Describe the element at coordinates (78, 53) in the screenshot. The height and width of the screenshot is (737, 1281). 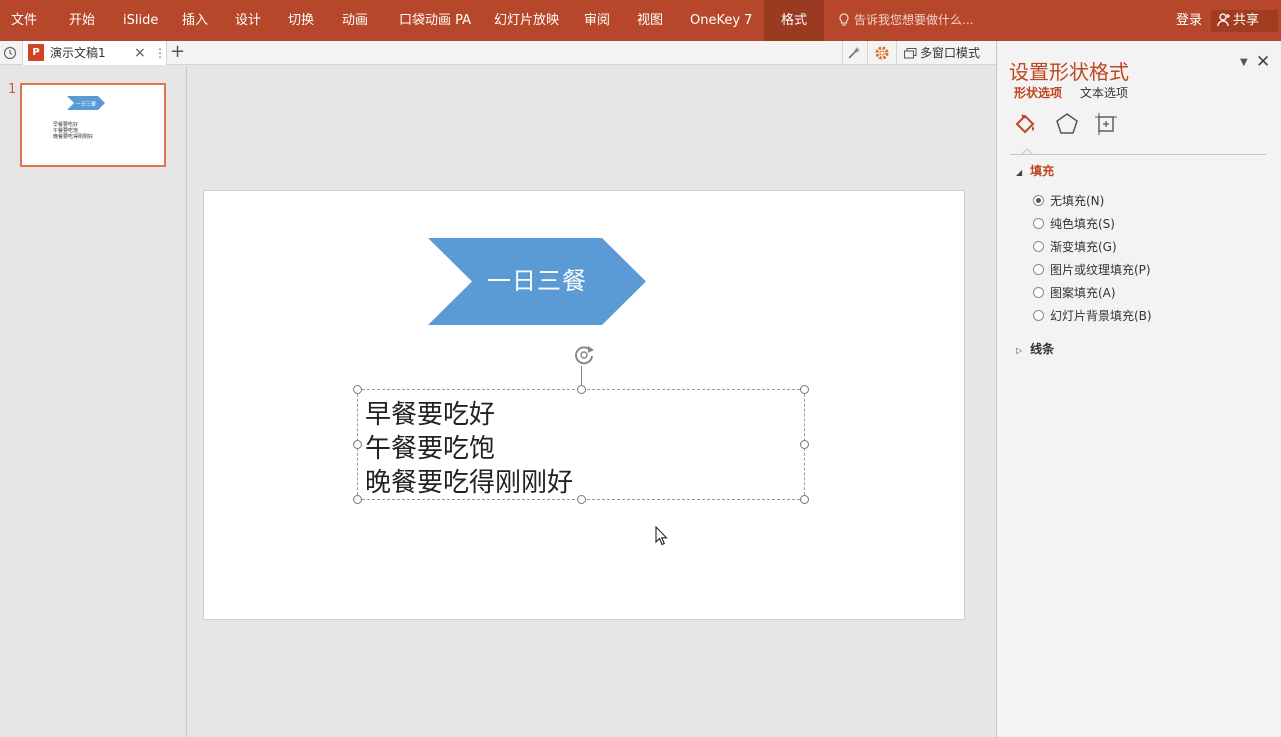
I see `document-tab-name: 演示文稿1` at that location.